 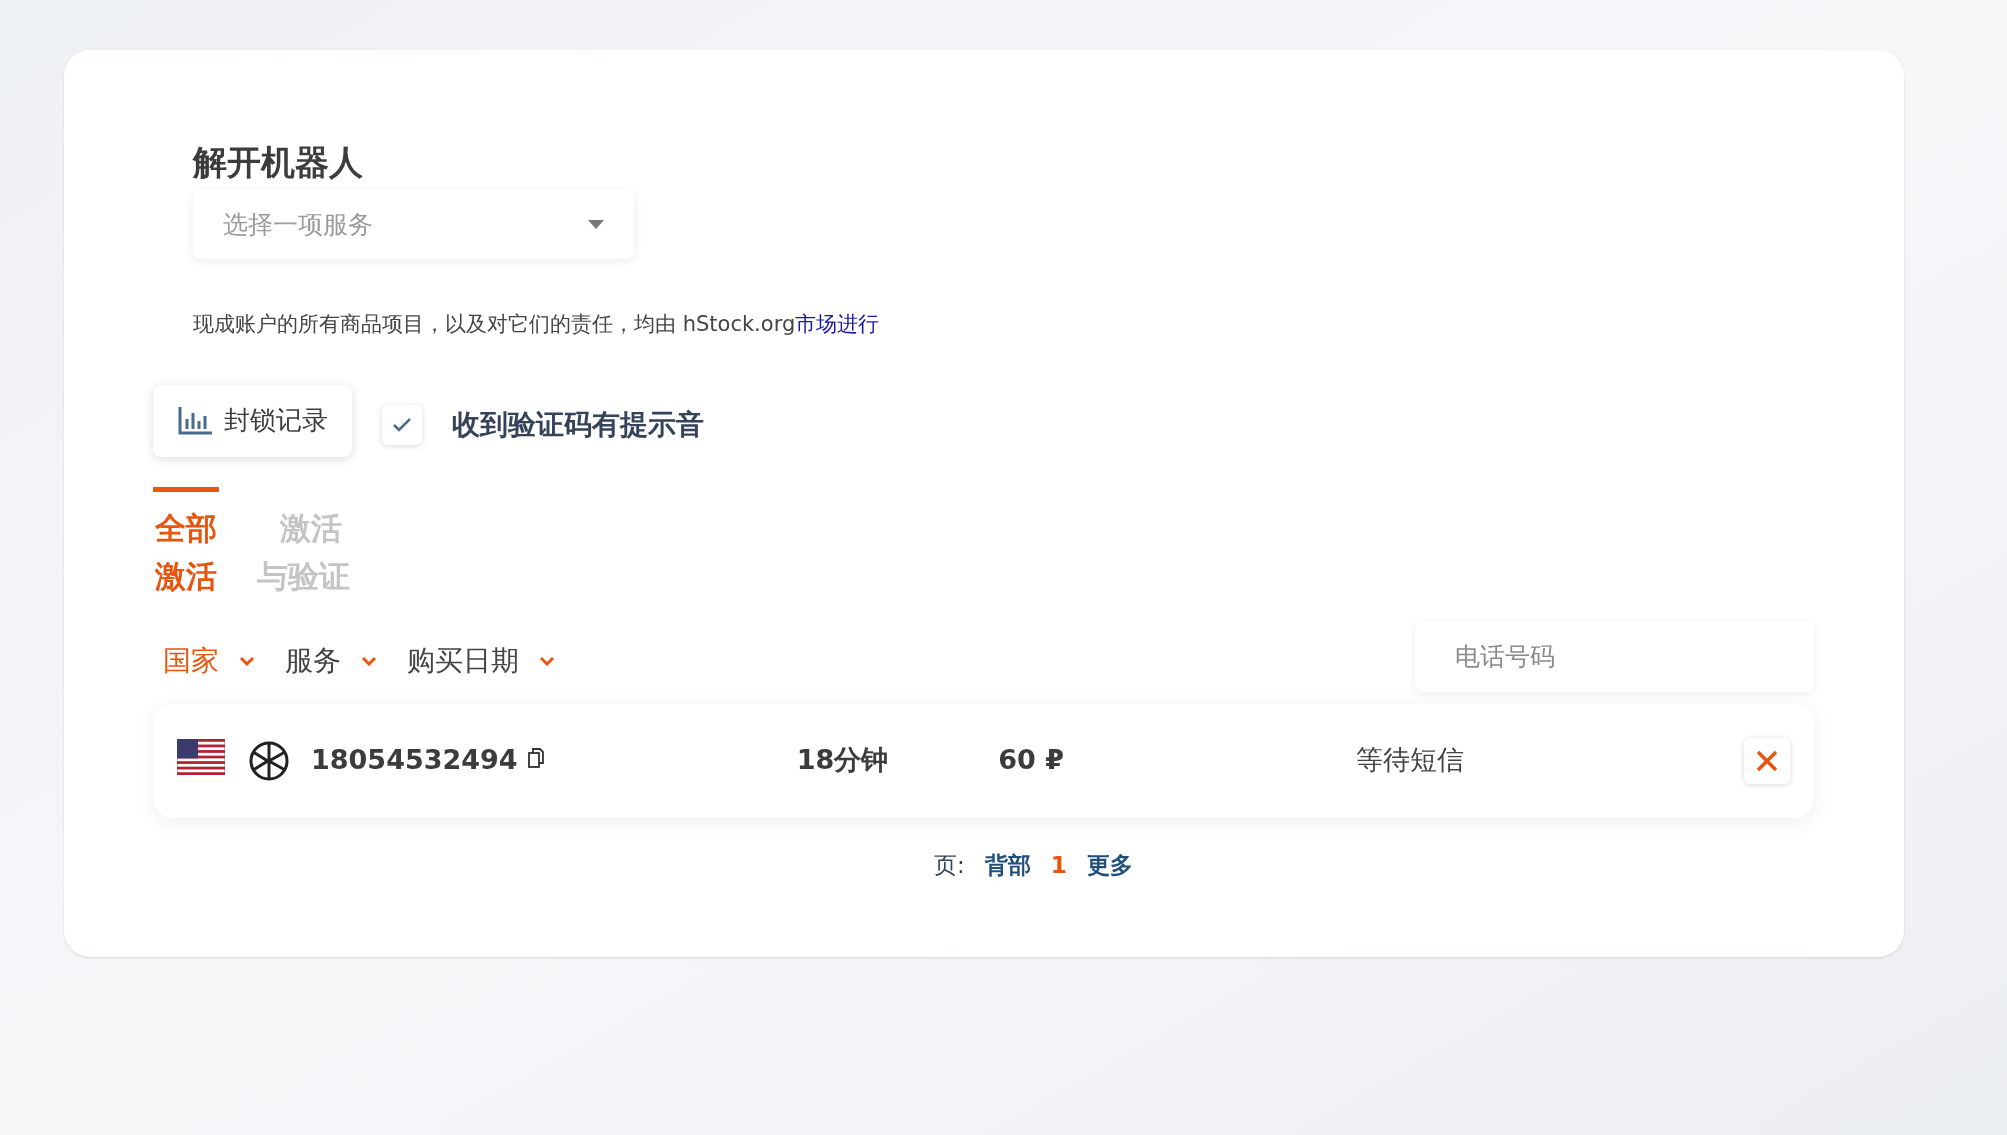 What do you see at coordinates (578, 424) in the screenshot?
I see `sound-checkbox-label: 收到验证码有提示音` at bounding box center [578, 424].